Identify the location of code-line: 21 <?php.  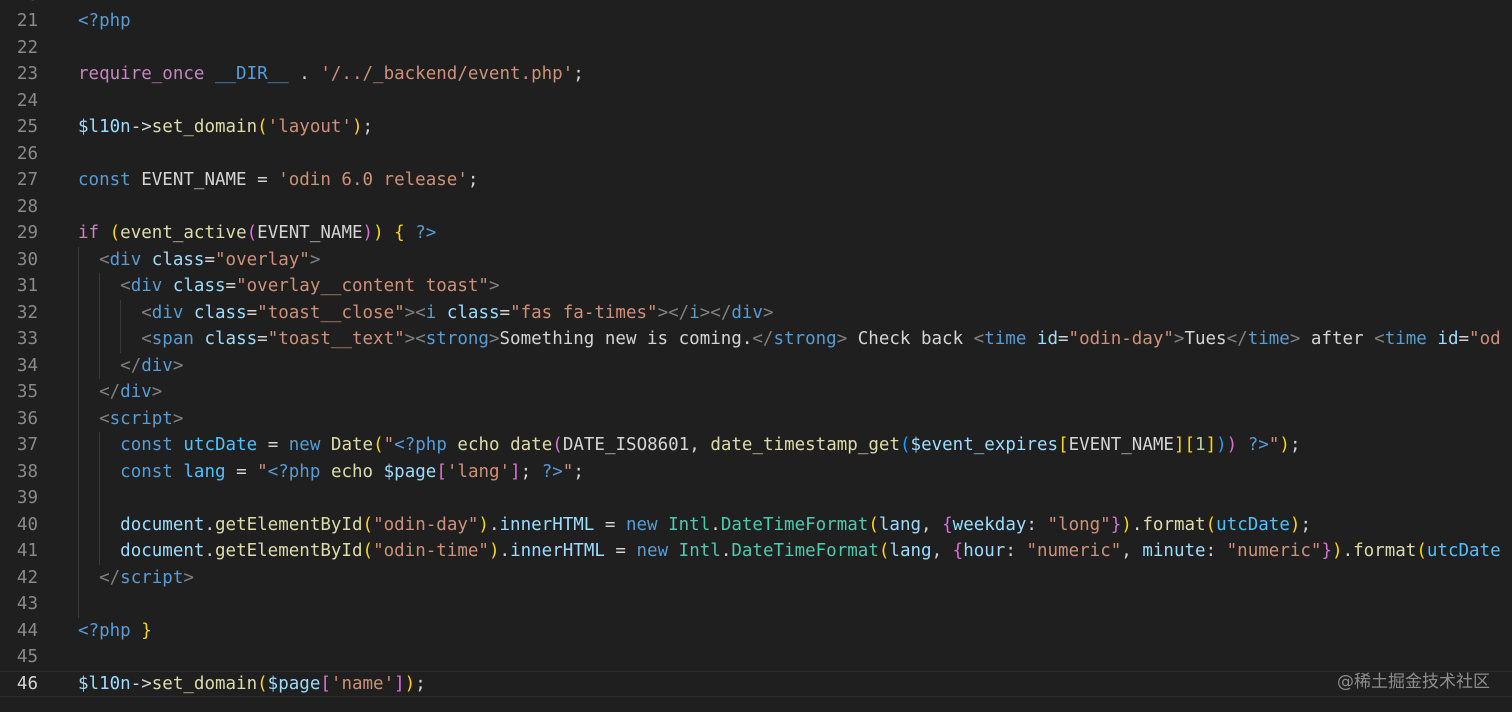
(756, 21).